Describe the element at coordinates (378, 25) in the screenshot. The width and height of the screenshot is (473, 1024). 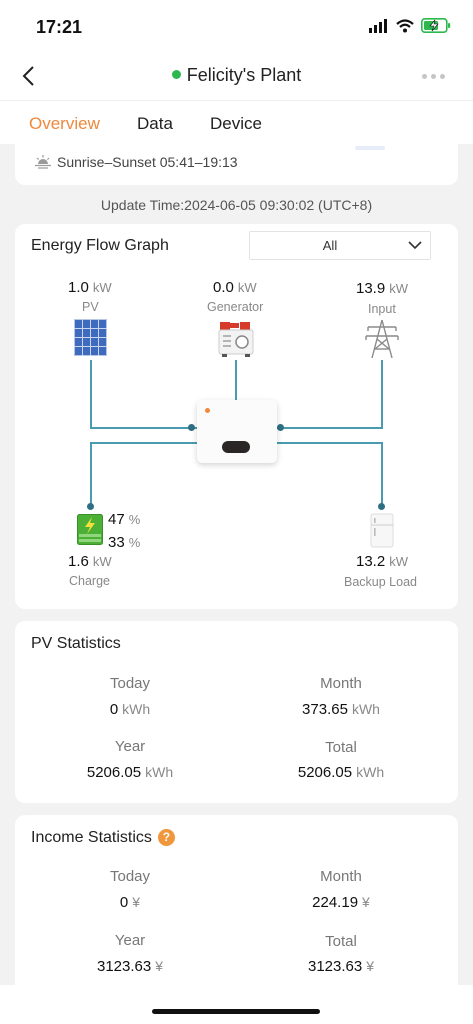
I see `cellular-signal-icon` at that location.